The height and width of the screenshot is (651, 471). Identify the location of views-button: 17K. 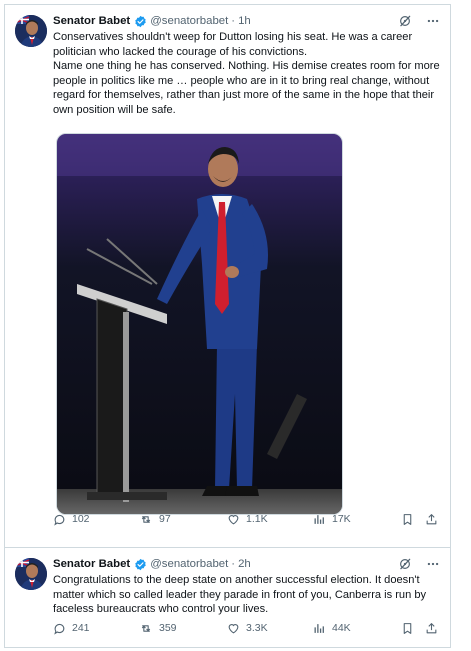
(332, 519).